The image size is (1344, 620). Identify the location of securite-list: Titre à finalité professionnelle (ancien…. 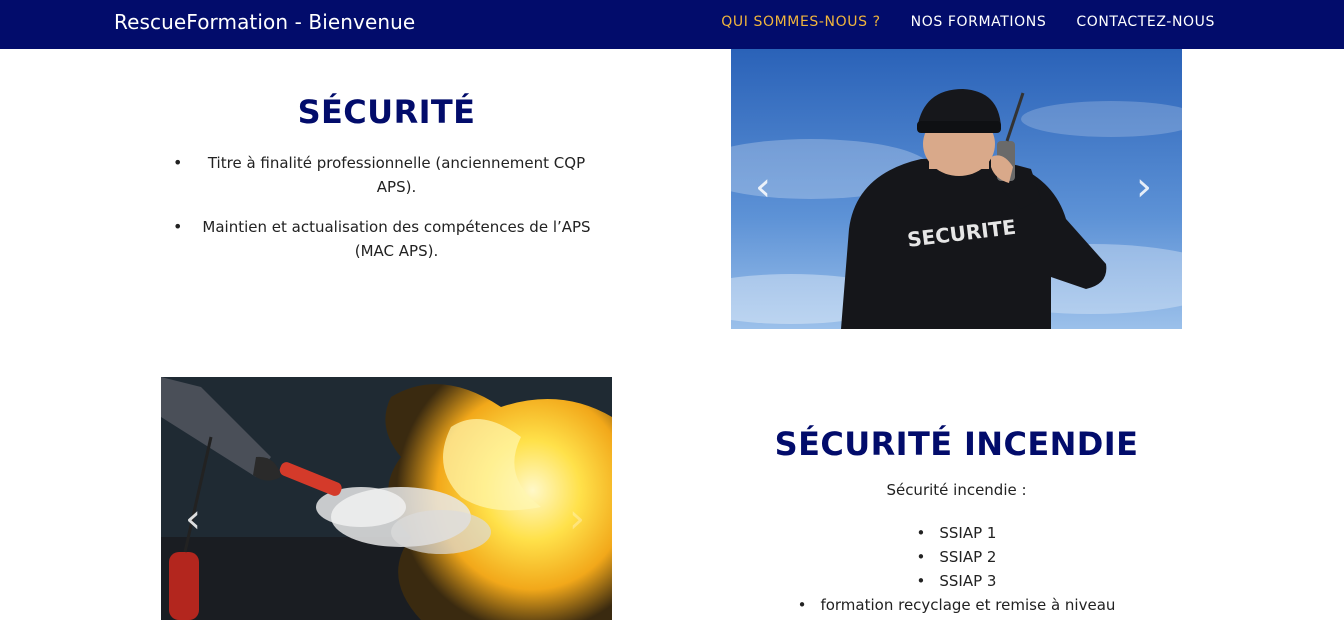
(386, 207).